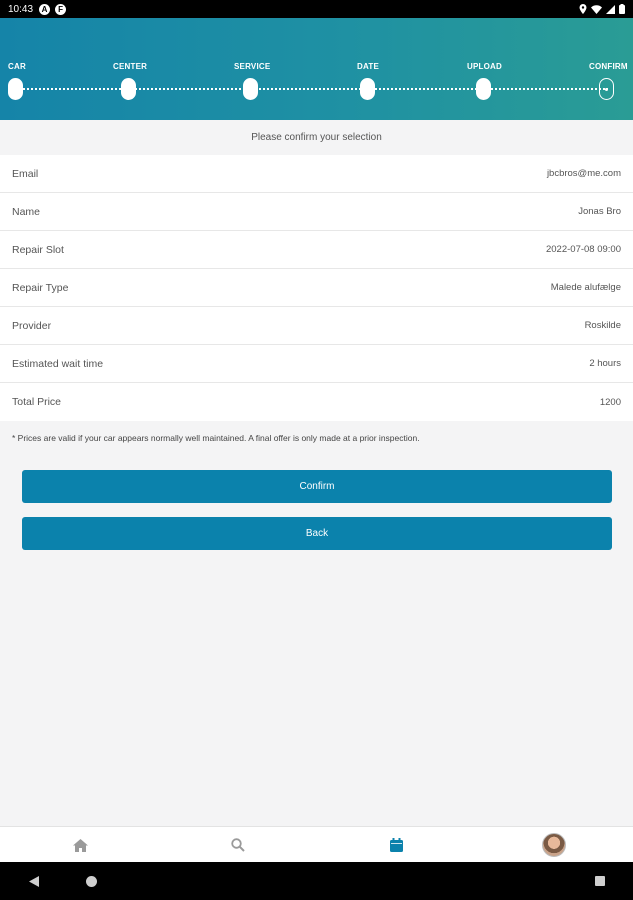  I want to click on step-label-upload: UPLOAD, so click(484, 66).